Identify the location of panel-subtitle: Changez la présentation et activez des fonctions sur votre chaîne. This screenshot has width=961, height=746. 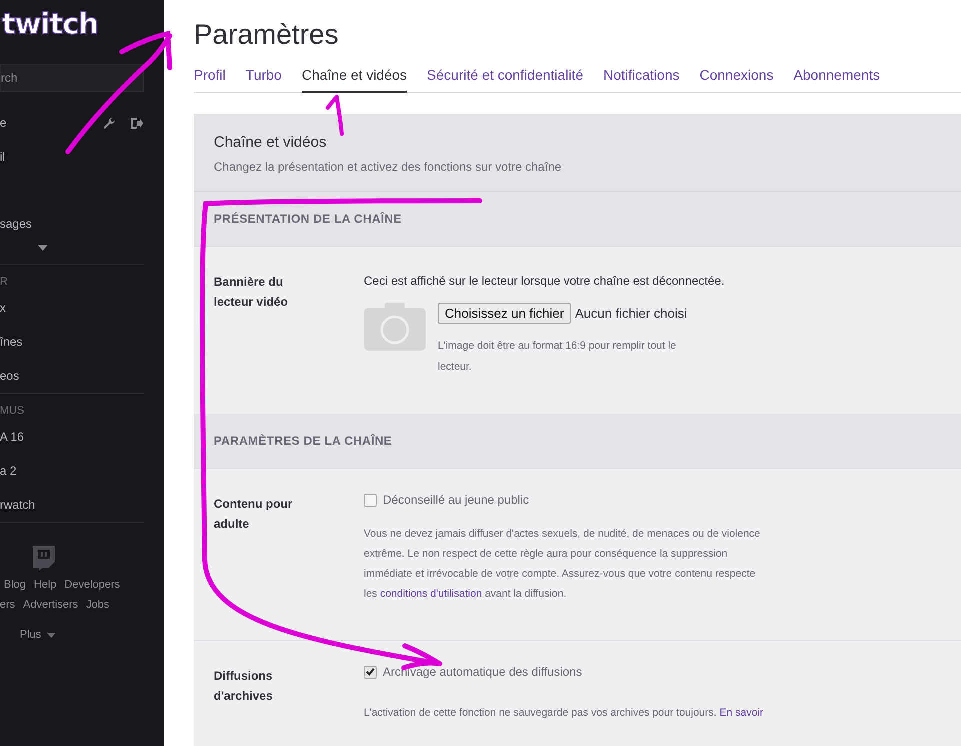
(388, 167).